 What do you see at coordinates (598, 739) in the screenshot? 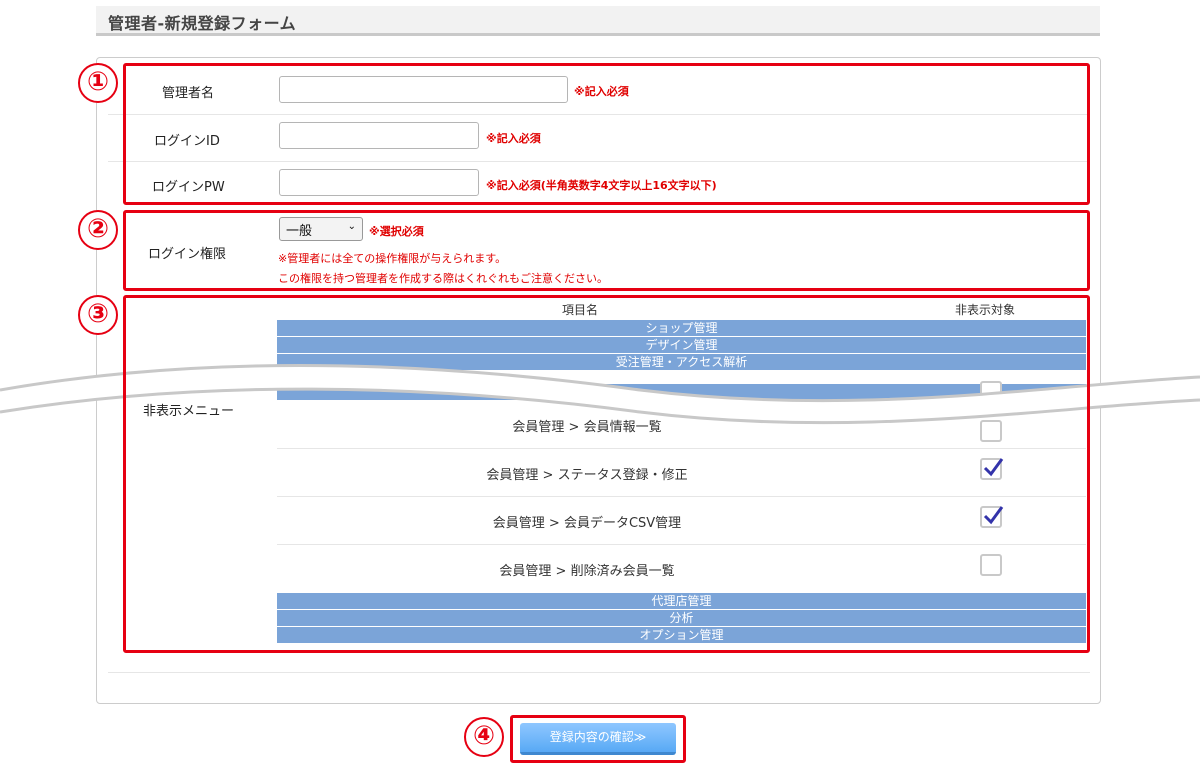
I see `confirm-registration-button: 登録内容の確認≫` at bounding box center [598, 739].